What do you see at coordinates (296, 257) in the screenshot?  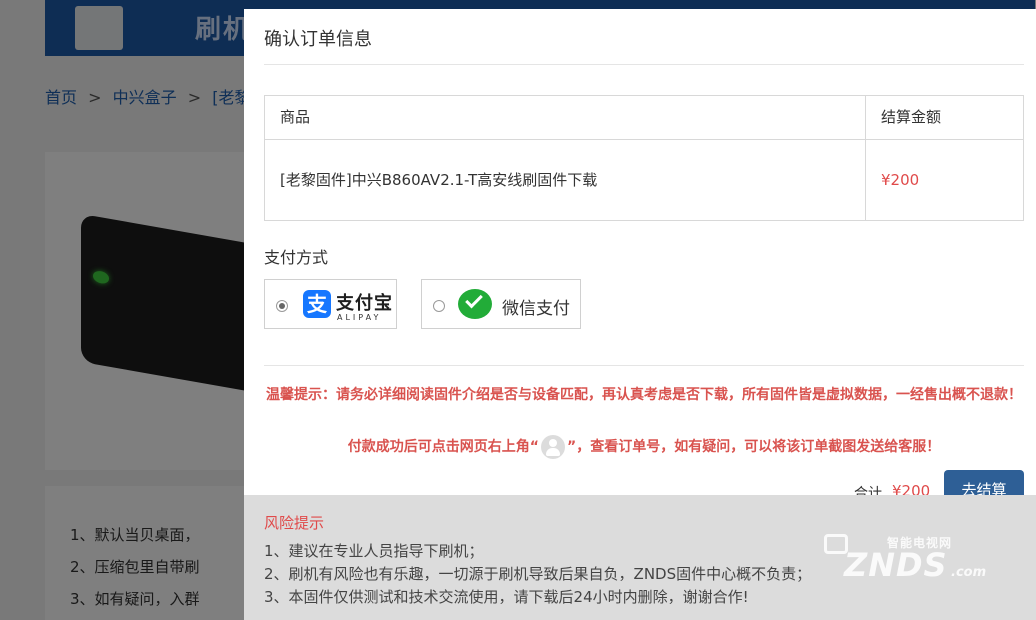 I see `payment-method-label: 支付方式` at bounding box center [296, 257].